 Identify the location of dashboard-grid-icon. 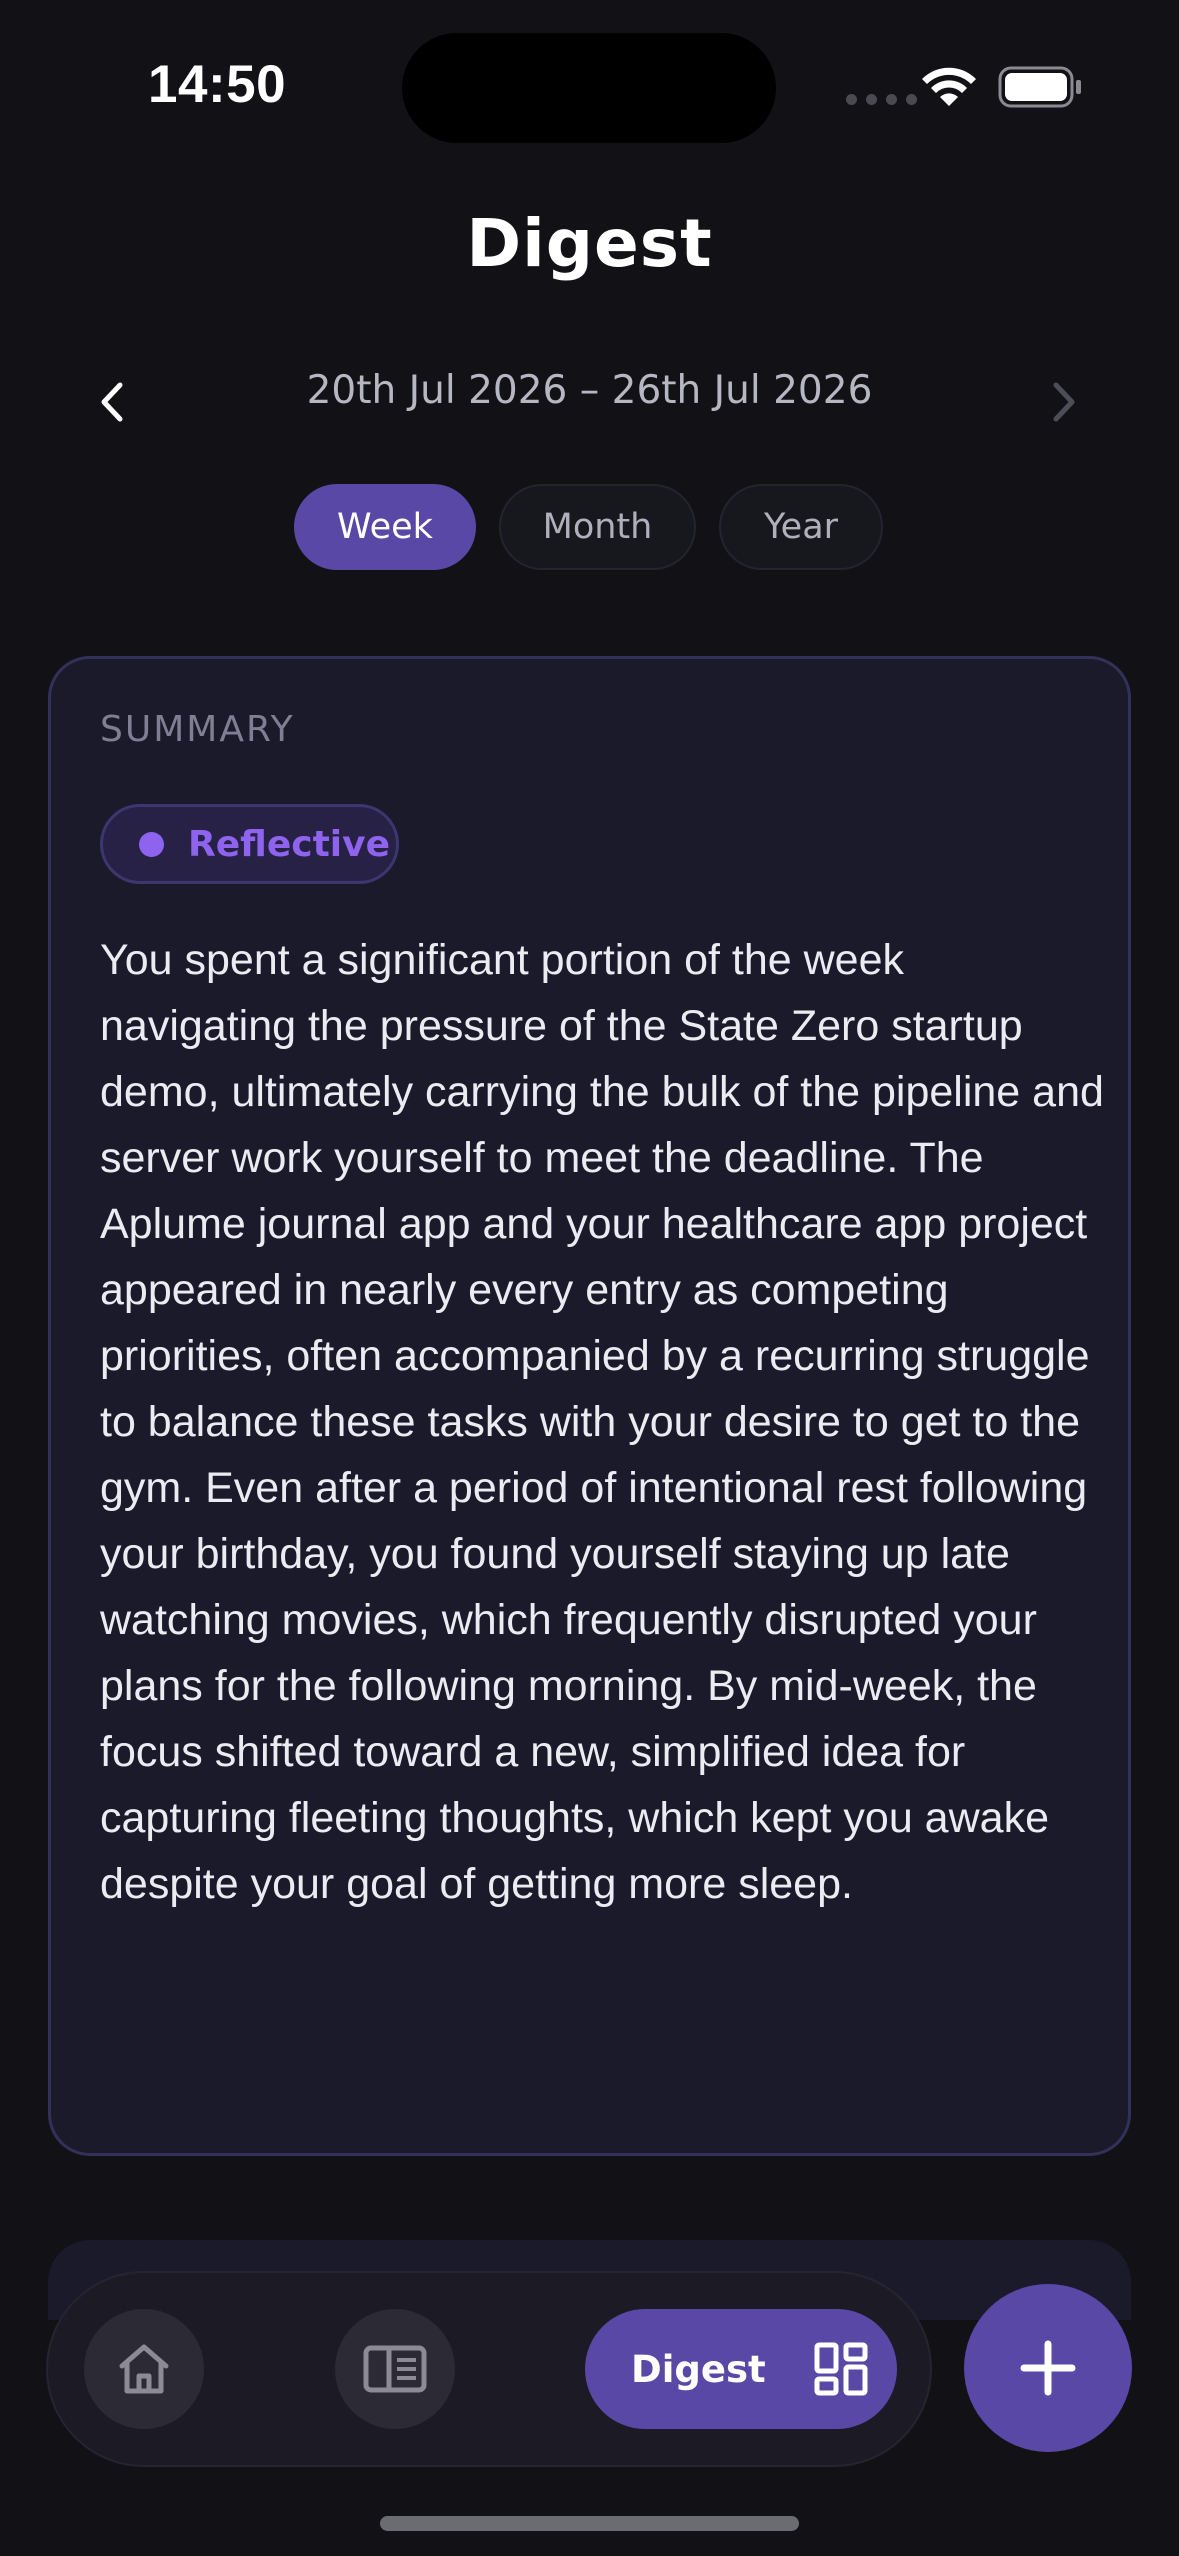
(841, 2369).